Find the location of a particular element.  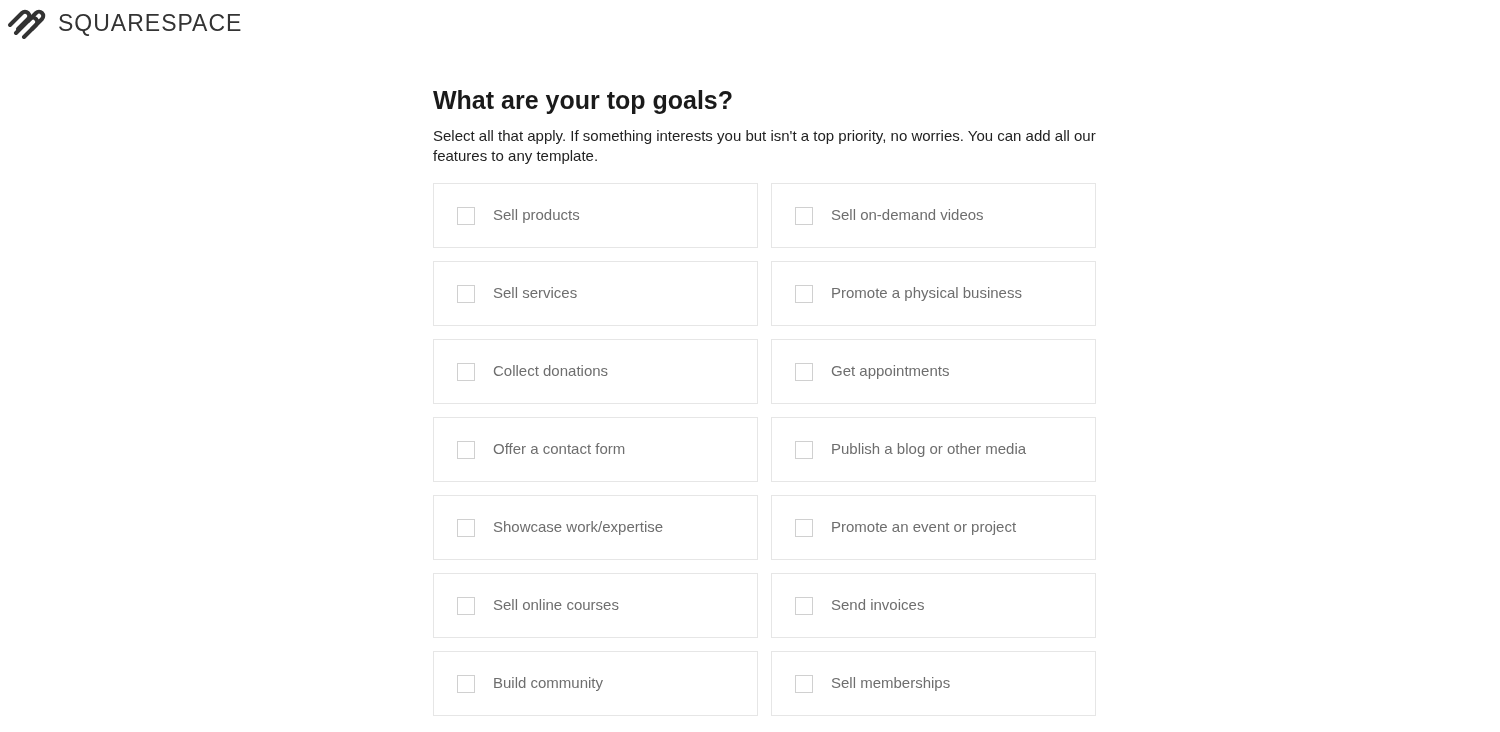

goal-option: Build community is located at coordinates (595, 683).